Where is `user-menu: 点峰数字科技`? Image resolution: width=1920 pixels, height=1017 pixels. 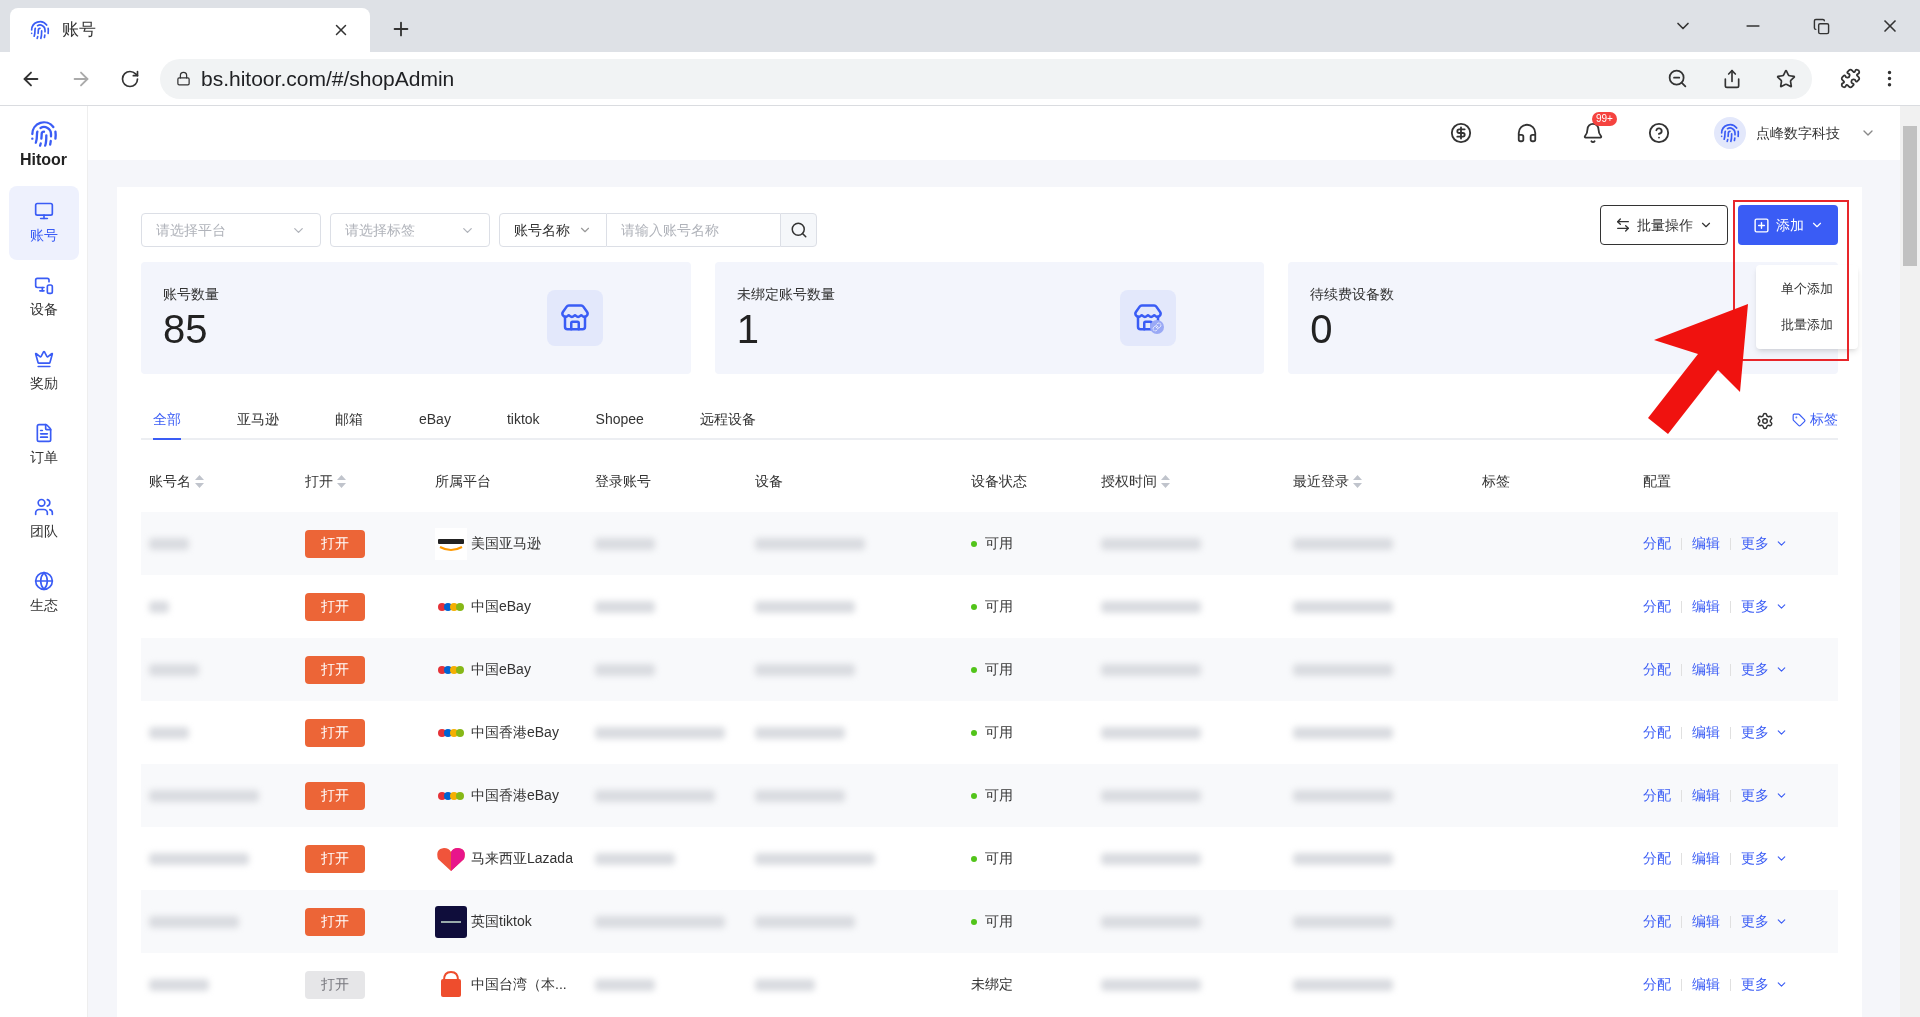
user-menu: 点峰数字科技 is located at coordinates (1795, 133).